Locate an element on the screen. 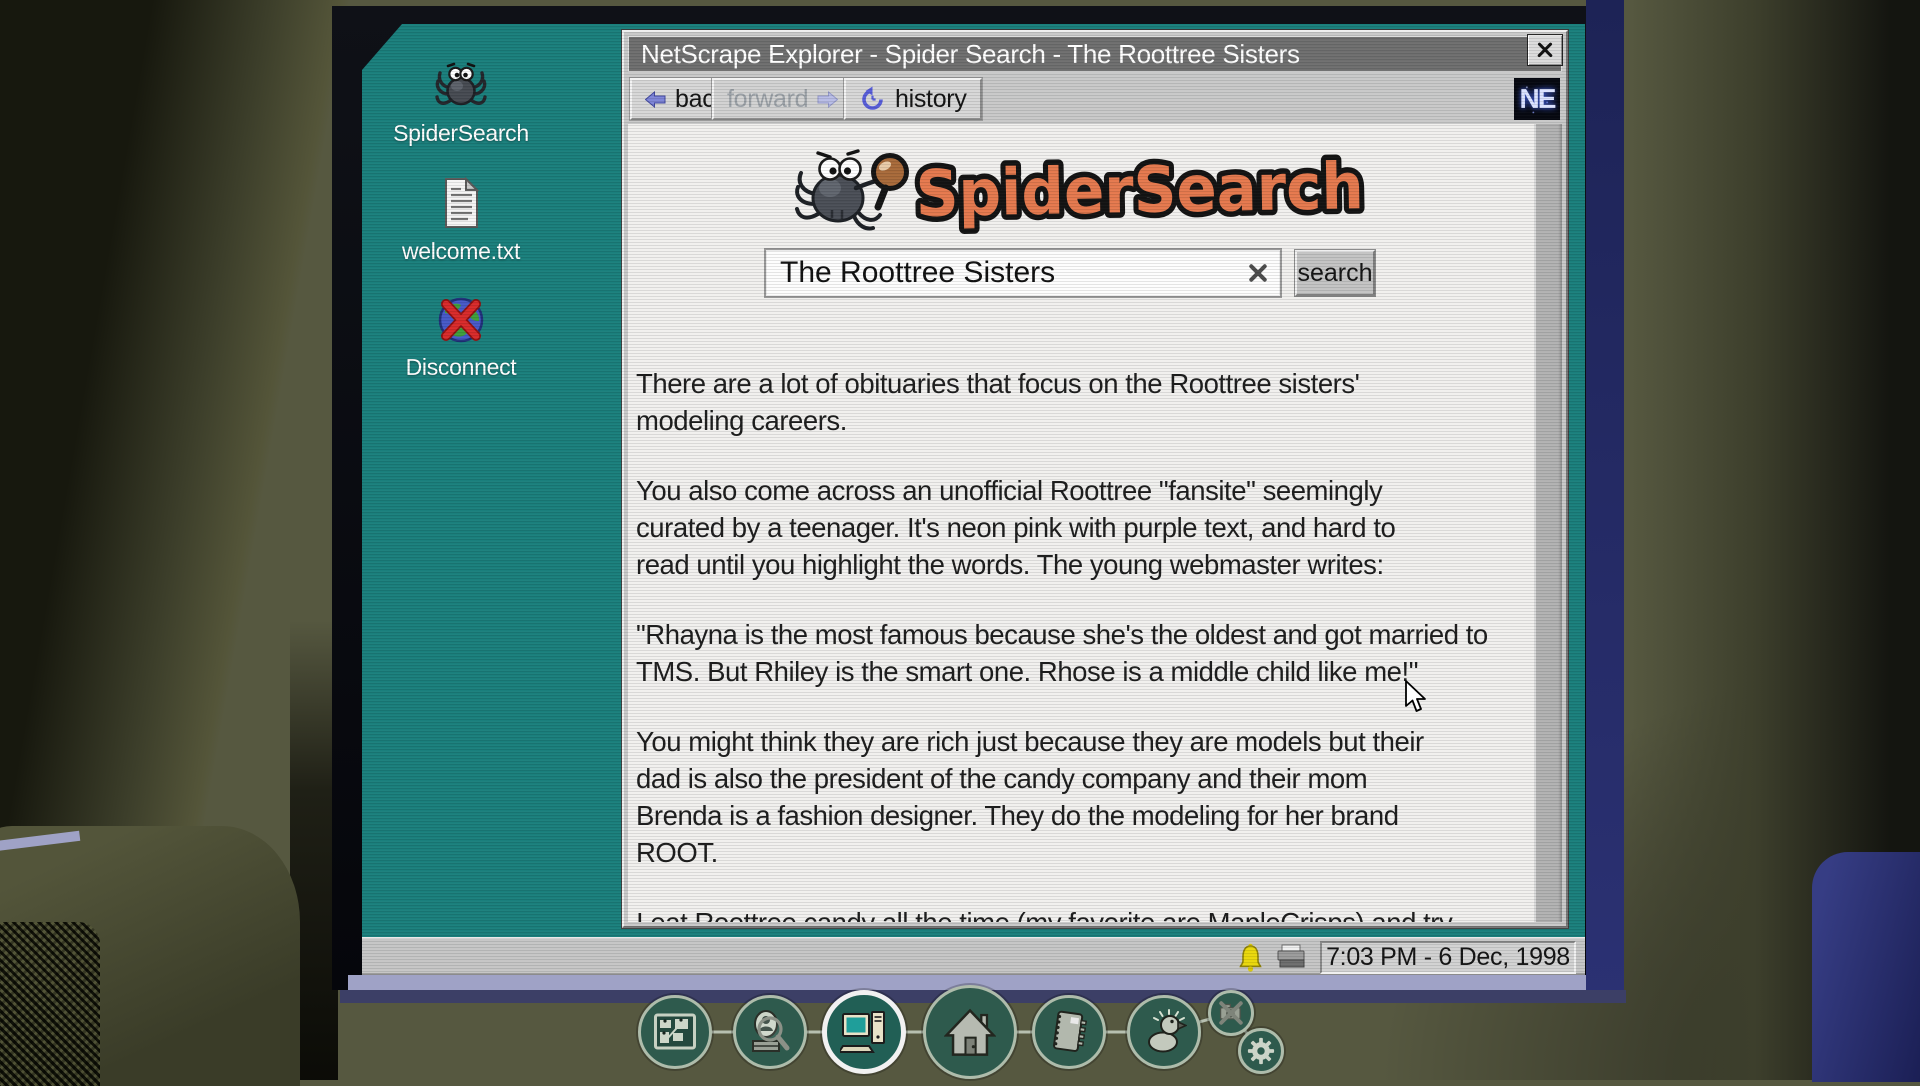 The image size is (1920, 1086). desktop-icon-label: SpiderSearch is located at coordinates (461, 133).